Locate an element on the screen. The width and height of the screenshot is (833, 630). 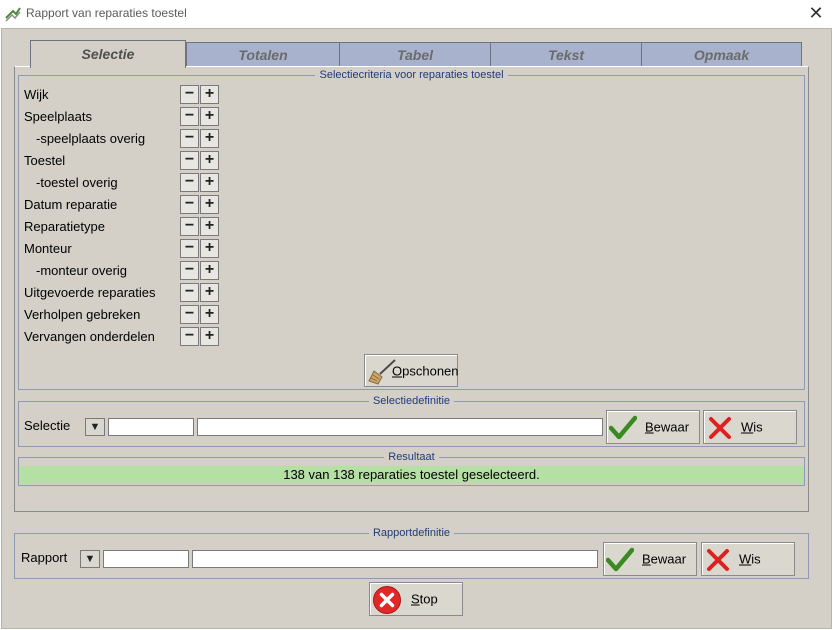
rapportdefinitie-legend: Rapportdefinitie is located at coordinates (411, 533).